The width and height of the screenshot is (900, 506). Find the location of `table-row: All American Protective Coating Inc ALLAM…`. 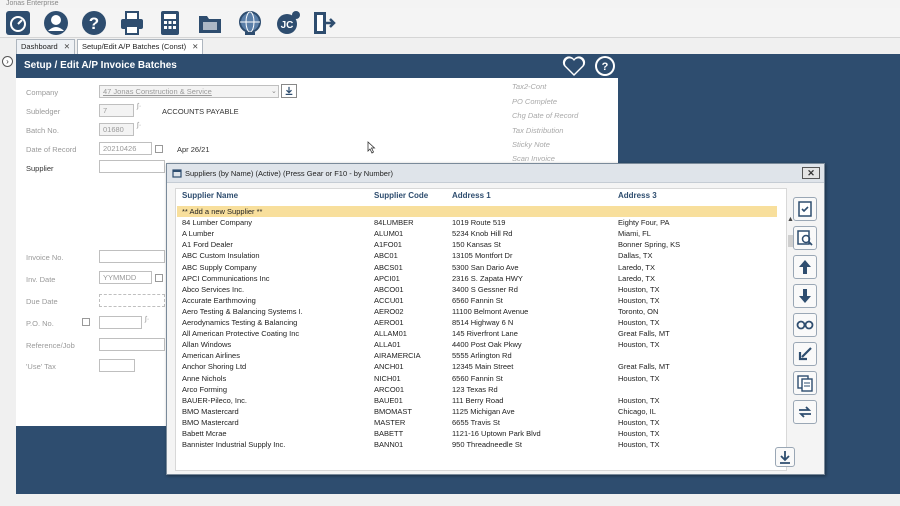

table-row: All American Protective Coating Inc ALLAM… is located at coordinates (477, 333).